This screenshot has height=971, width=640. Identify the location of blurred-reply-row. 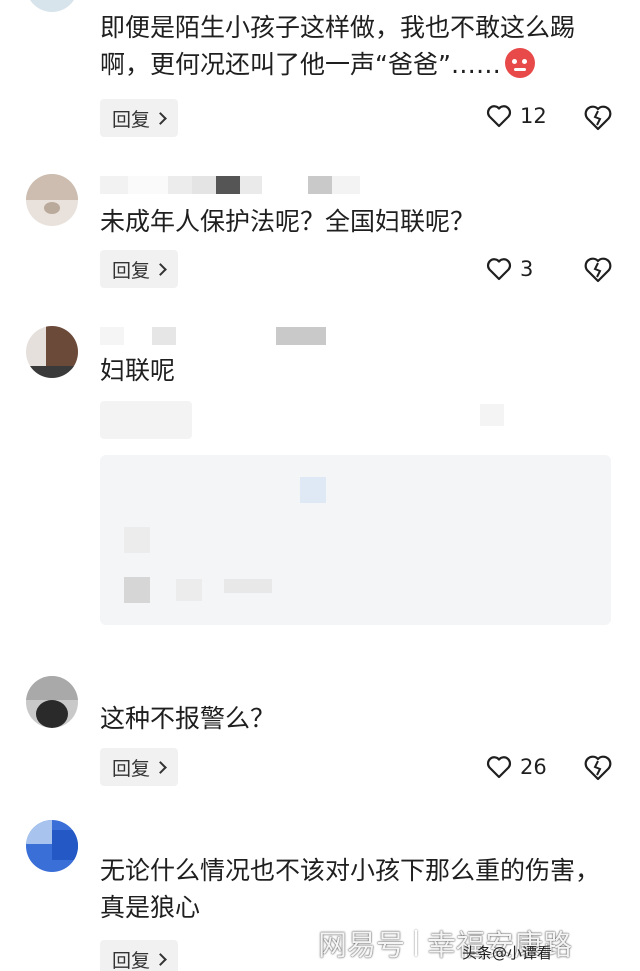
(146, 420).